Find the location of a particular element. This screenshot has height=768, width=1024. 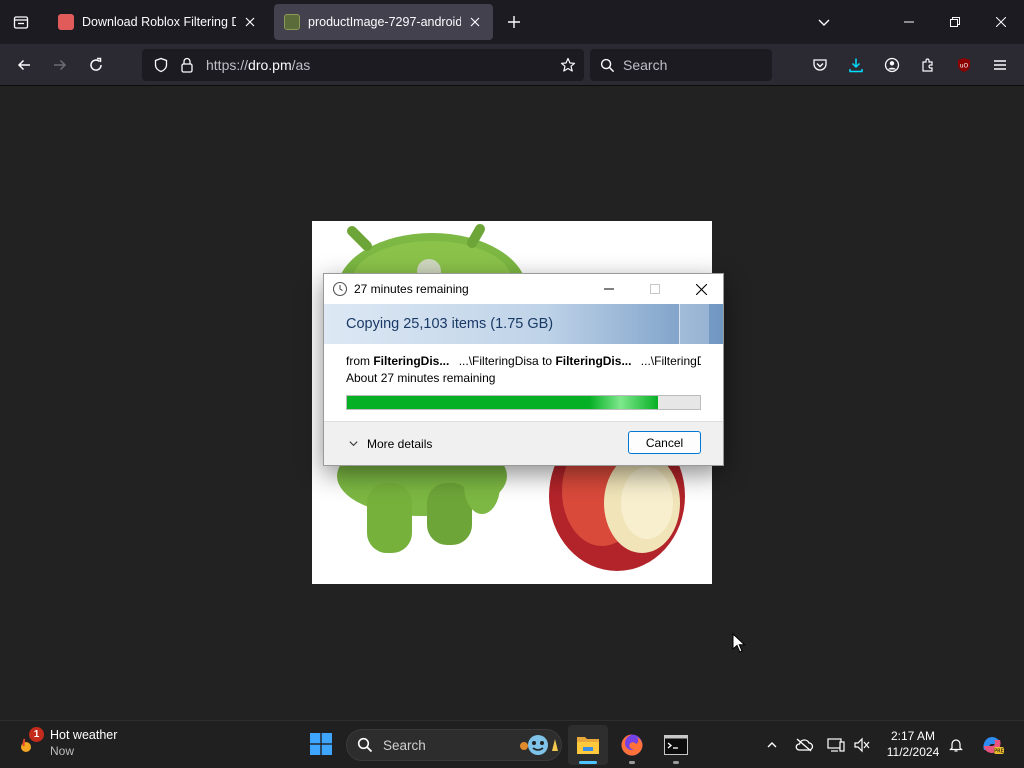

show-hidden-icons-button is located at coordinates (772, 745).